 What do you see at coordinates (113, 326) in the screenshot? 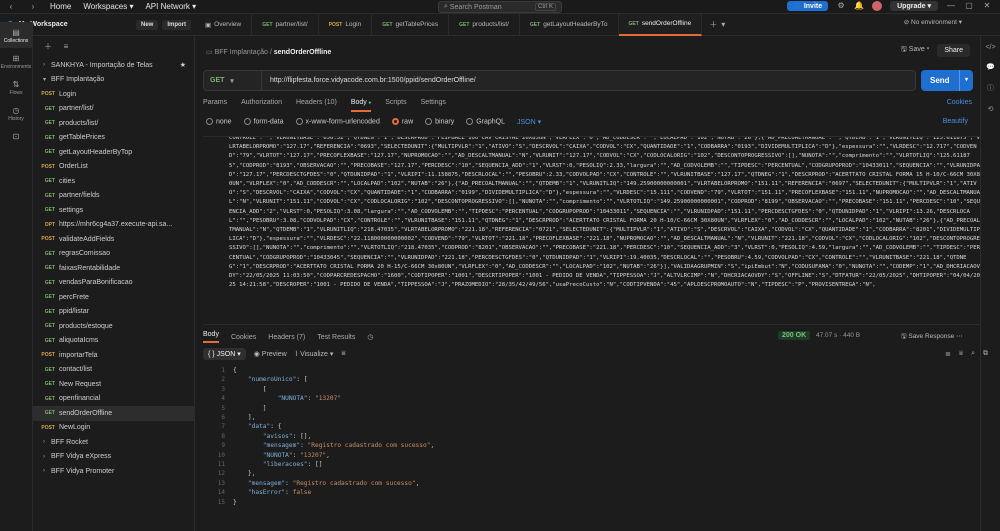
I see `sidebar-request: GET products/estoque` at bounding box center [113, 326].